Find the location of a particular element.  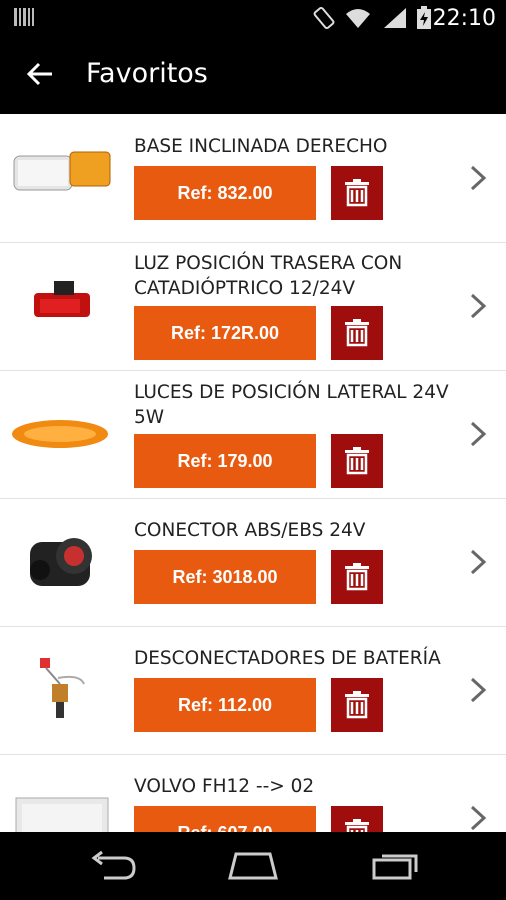

screen-rotation-icon is located at coordinates (324, 18).